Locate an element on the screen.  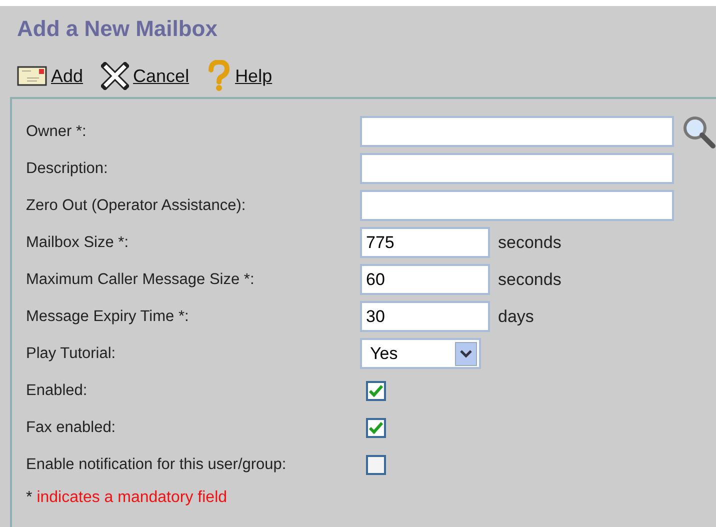
field-label: Enable notification for this user/group: is located at coordinates (157, 465).